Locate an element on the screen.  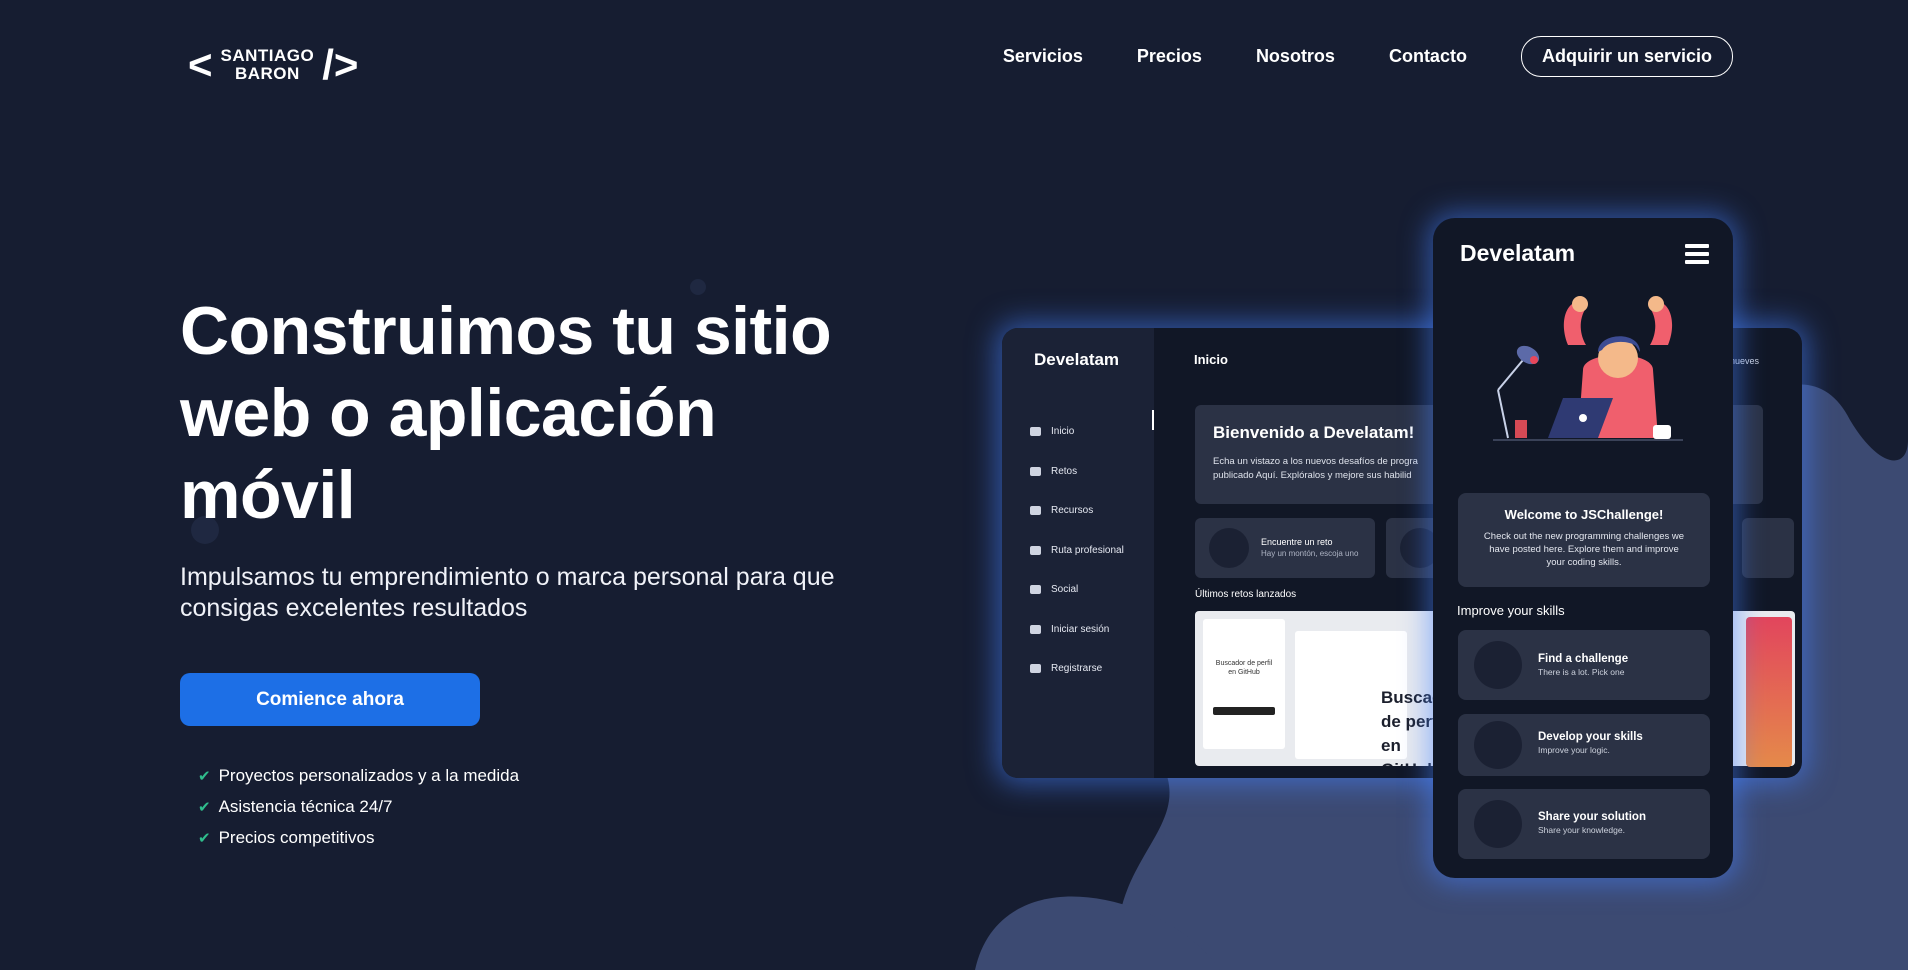
mockup-right-text: nueves is located at coordinates (1745, 361).